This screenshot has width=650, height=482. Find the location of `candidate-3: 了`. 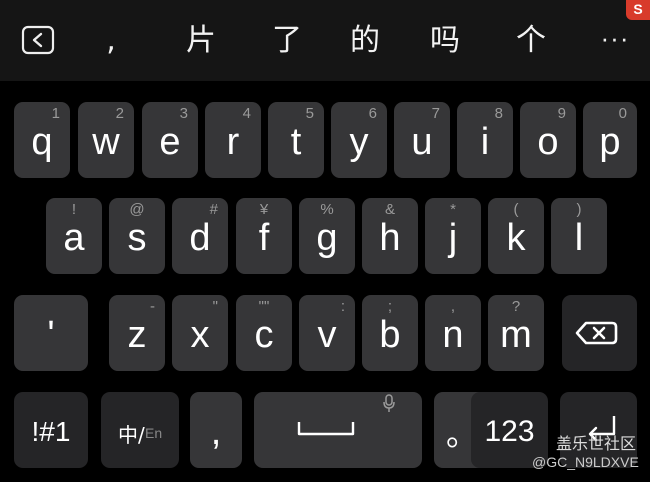

candidate-3: 了 is located at coordinates (287, 41).